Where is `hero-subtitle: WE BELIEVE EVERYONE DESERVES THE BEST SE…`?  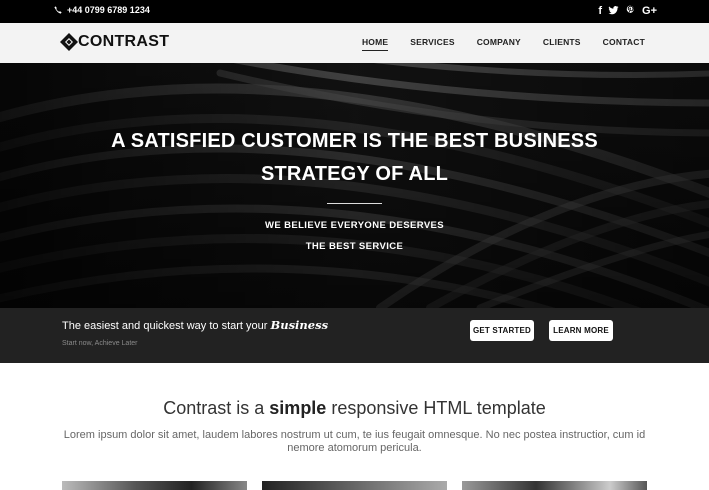
hero-subtitle: WE BELIEVE EVERYONE DESERVES THE BEST SE… is located at coordinates (354, 236).